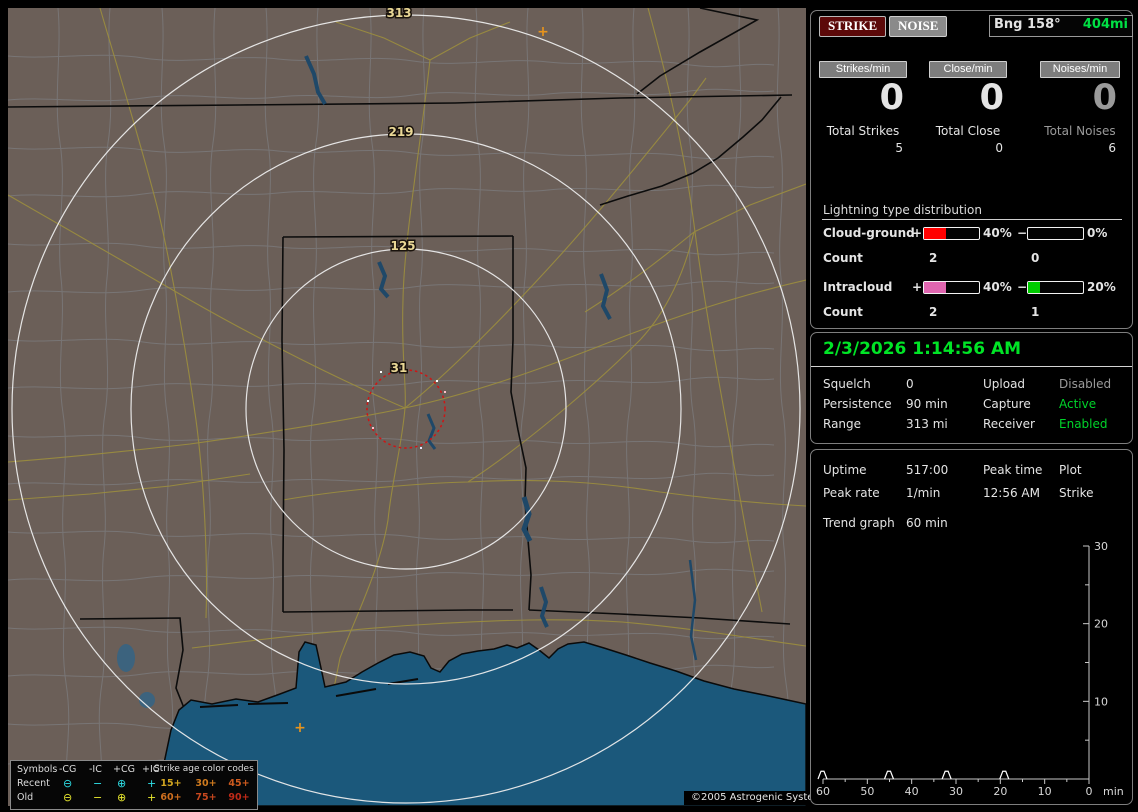  What do you see at coordinates (239, 783) in the screenshot?
I see `age-45: 45+` at bounding box center [239, 783].